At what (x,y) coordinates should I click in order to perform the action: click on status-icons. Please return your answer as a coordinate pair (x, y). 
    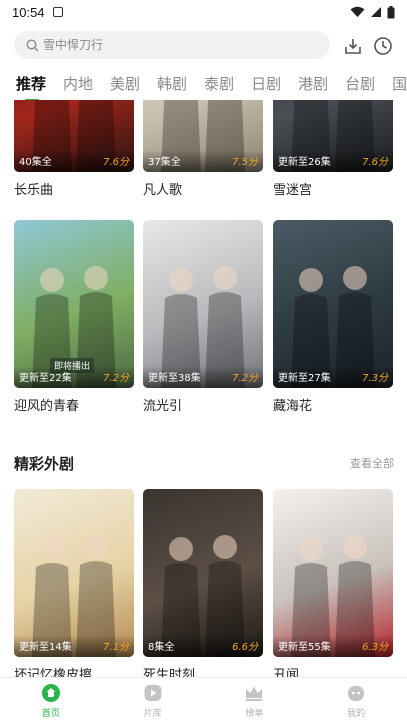
    Looking at the image, I should click on (372, 12).